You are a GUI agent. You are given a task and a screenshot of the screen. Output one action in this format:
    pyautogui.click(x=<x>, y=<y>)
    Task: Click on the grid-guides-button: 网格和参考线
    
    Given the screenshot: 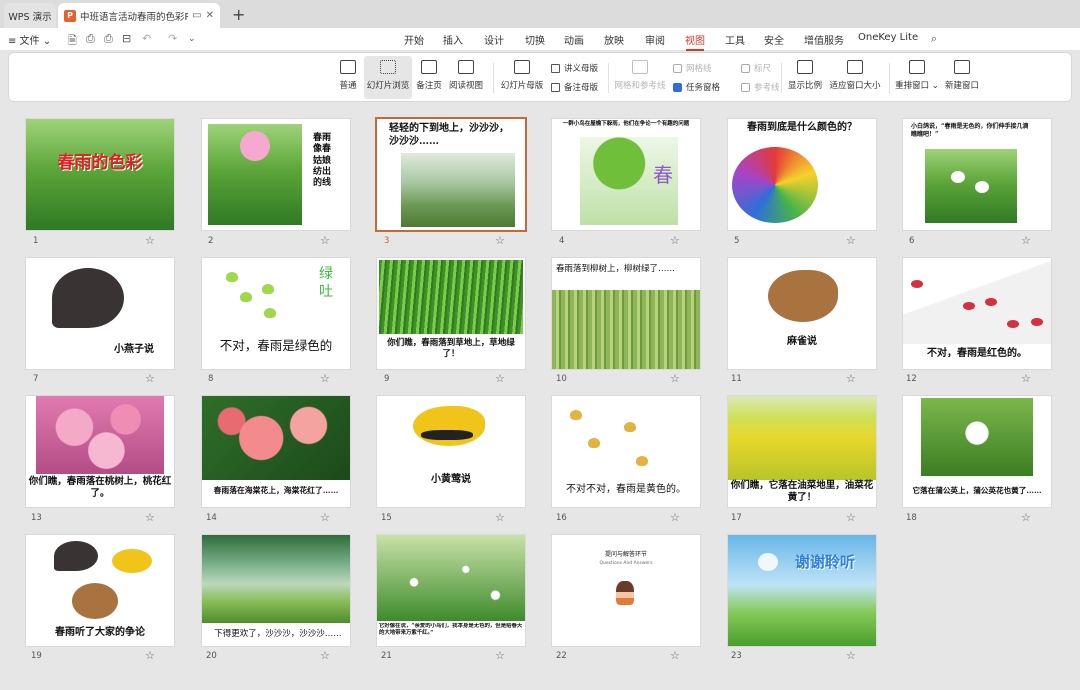 What is the action you would take?
    pyautogui.click(x=640, y=77)
    